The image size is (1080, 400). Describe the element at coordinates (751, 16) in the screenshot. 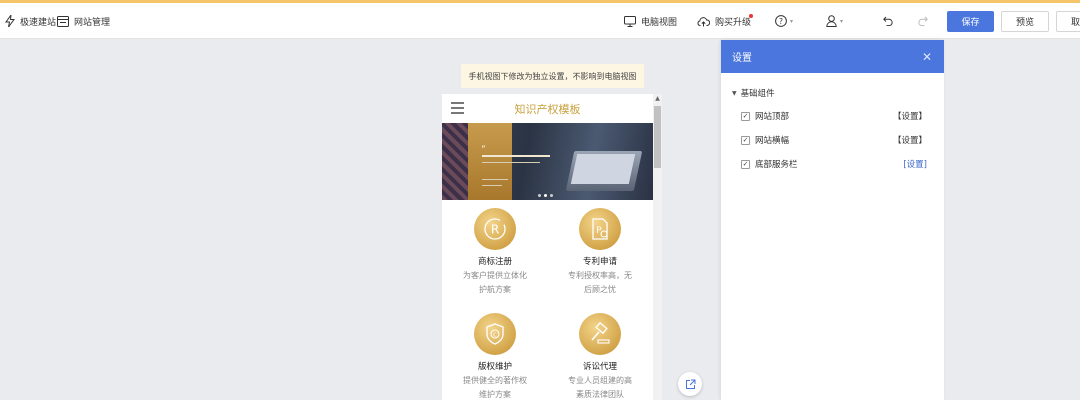

I see `notification-dot` at that location.